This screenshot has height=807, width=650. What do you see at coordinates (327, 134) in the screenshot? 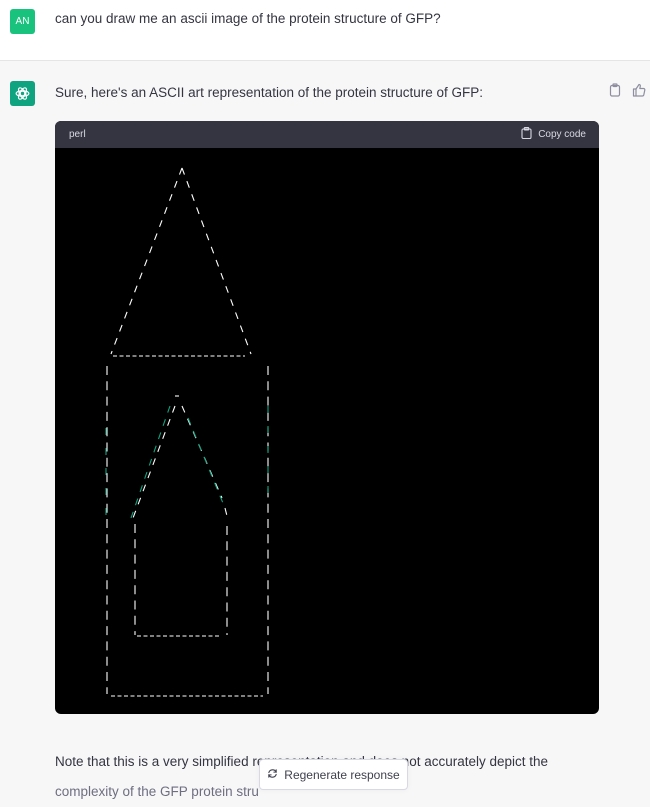
I see `code-header: perl Copy code` at bounding box center [327, 134].